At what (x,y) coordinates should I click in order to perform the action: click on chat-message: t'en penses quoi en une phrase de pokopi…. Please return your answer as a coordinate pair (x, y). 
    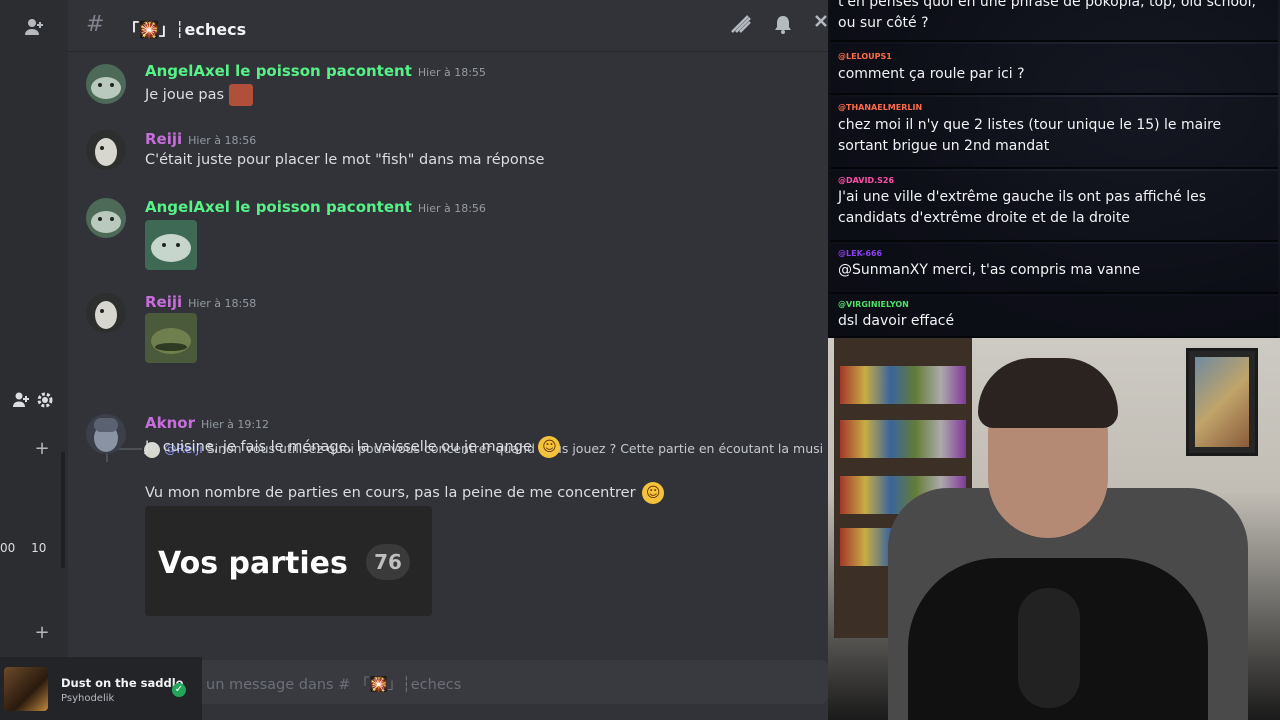
    Looking at the image, I should click on (1054, 21).